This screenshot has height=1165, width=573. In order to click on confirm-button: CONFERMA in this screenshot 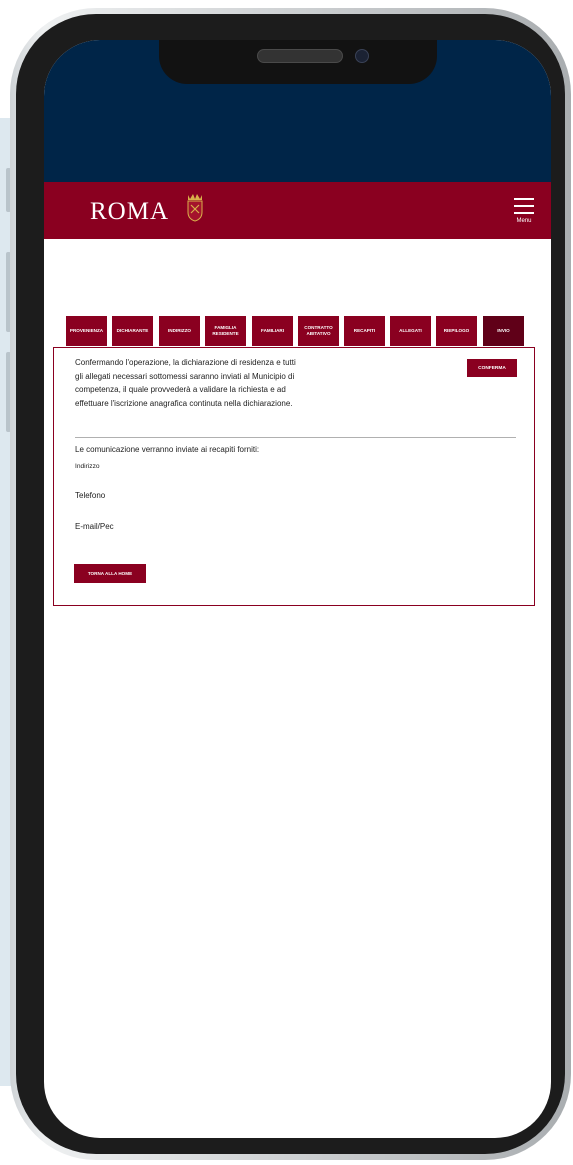, I will do `click(492, 368)`.